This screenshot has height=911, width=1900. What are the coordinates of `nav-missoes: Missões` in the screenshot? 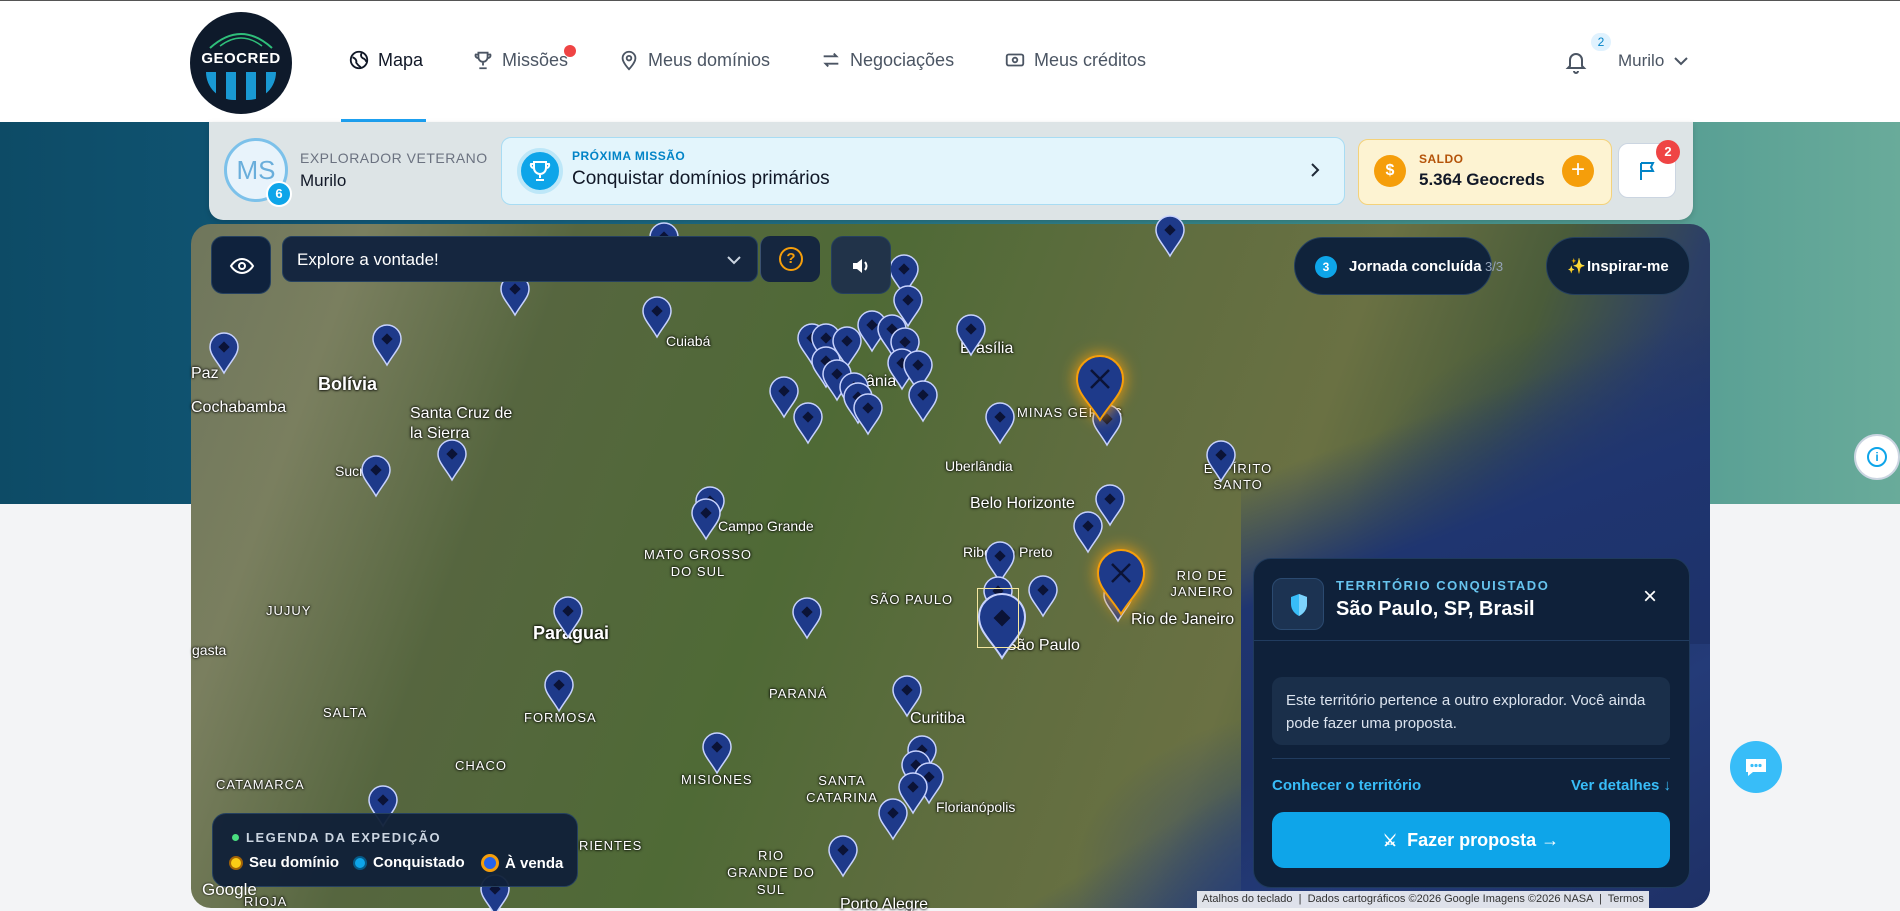 It's located at (520, 60).